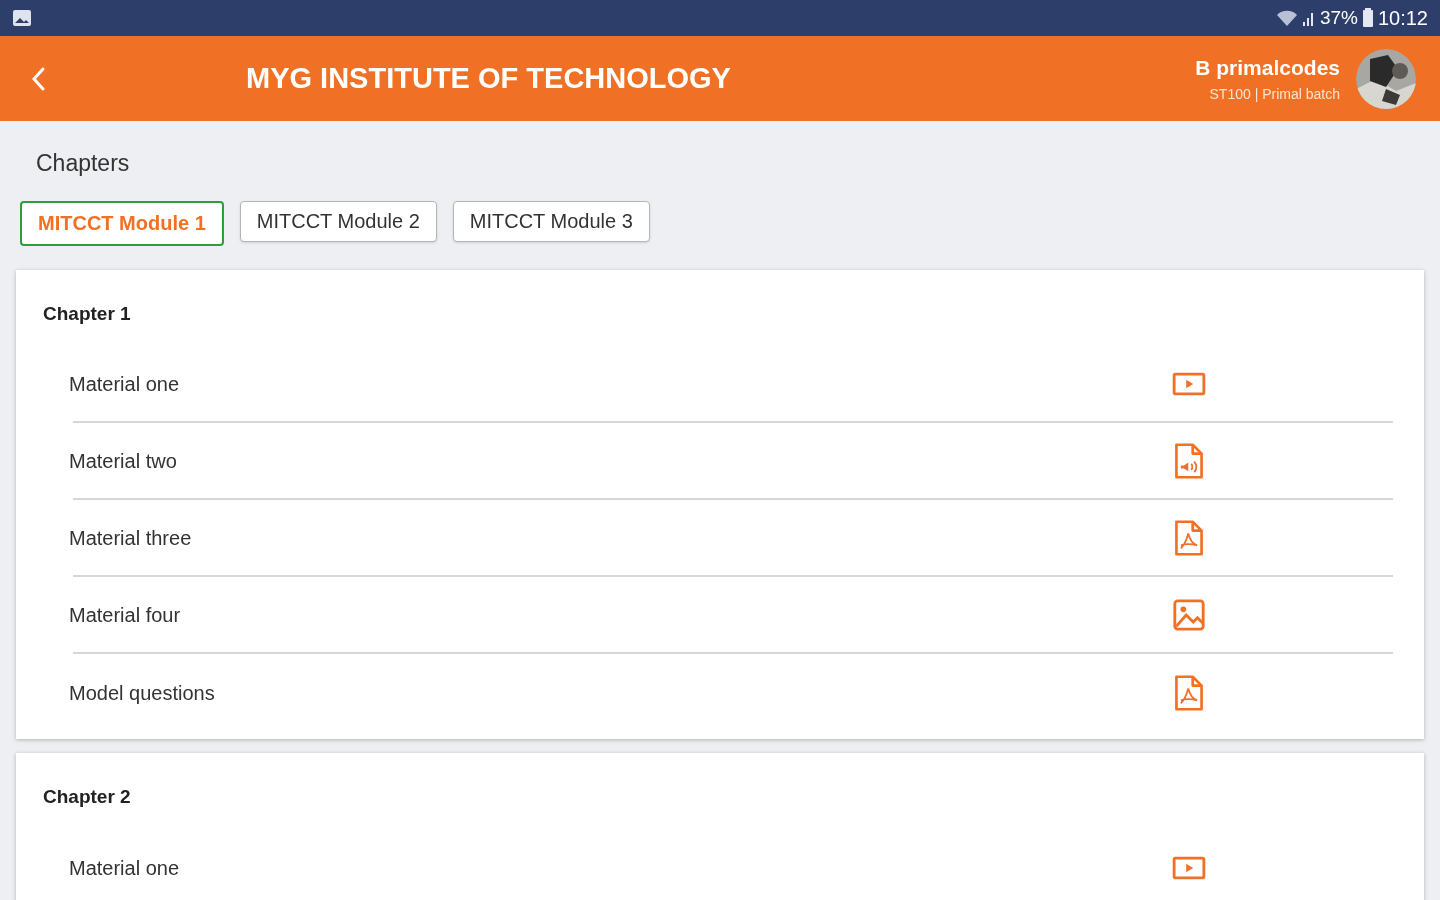 The image size is (1440, 900). Describe the element at coordinates (1274, 94) in the screenshot. I see `user-detail: ST100 | Primal batch` at that location.